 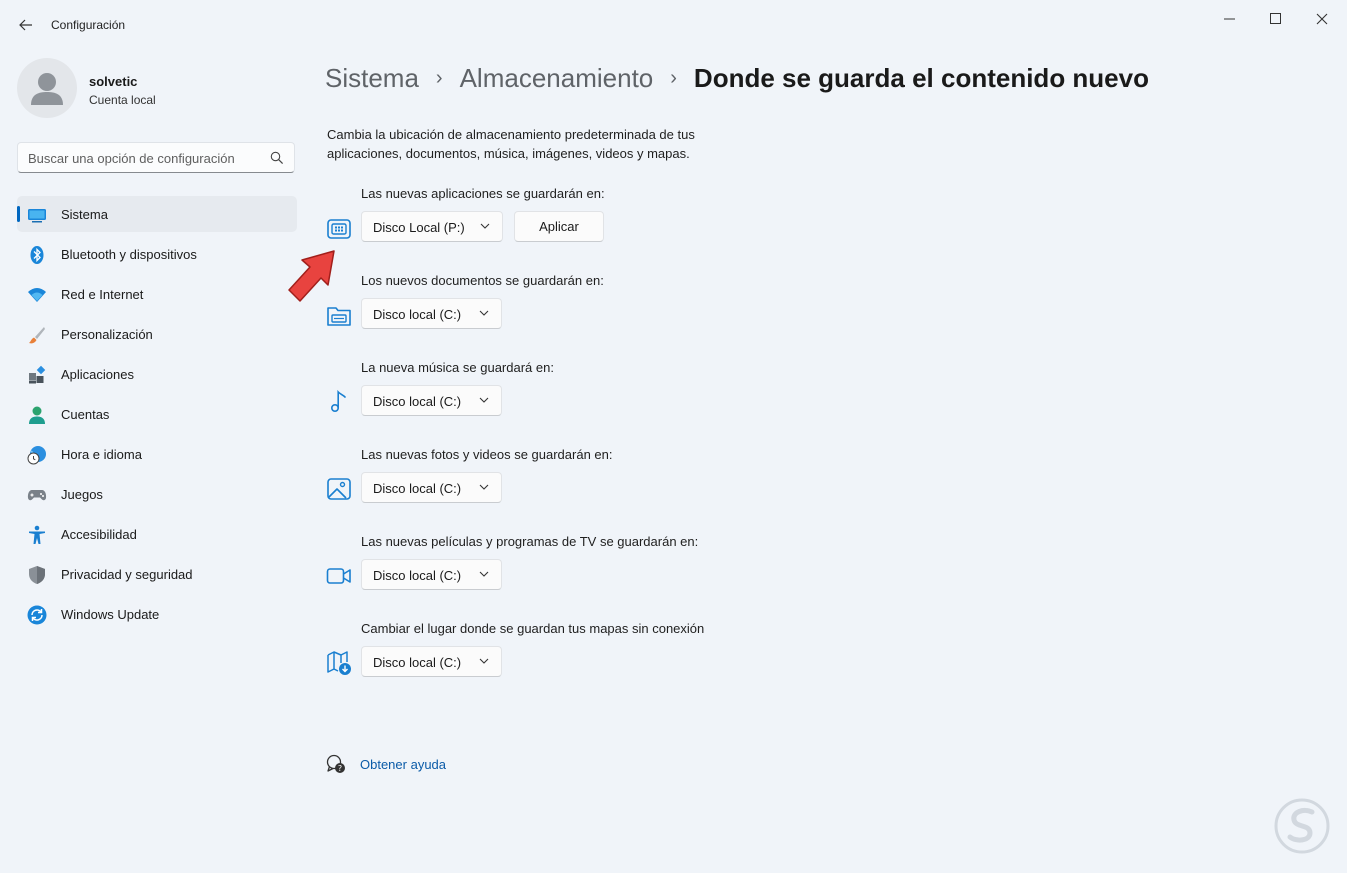 What do you see at coordinates (110, 614) in the screenshot?
I see `sidebar-item-label: Windows Update` at bounding box center [110, 614].